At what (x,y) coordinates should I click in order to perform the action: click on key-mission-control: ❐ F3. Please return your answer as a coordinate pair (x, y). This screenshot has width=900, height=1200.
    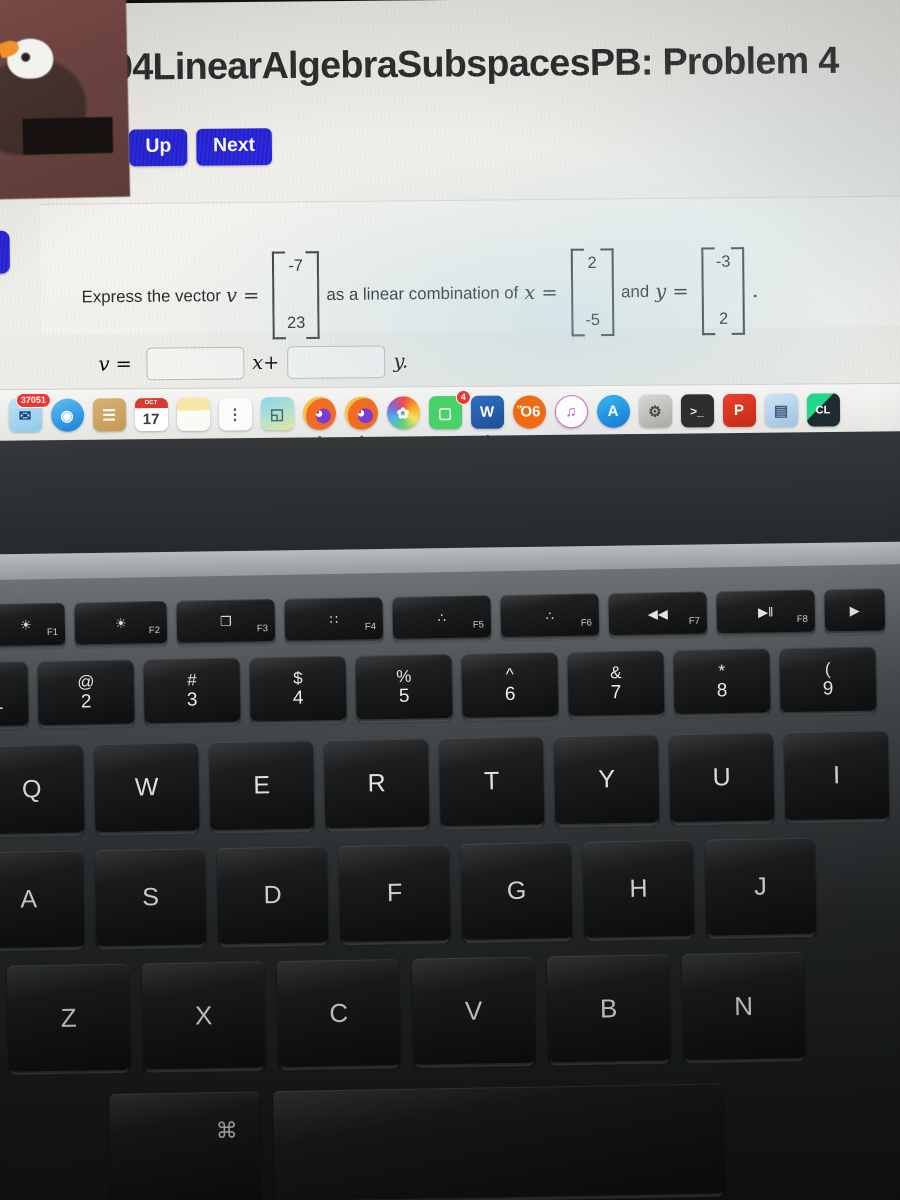
    Looking at the image, I should click on (226, 621).